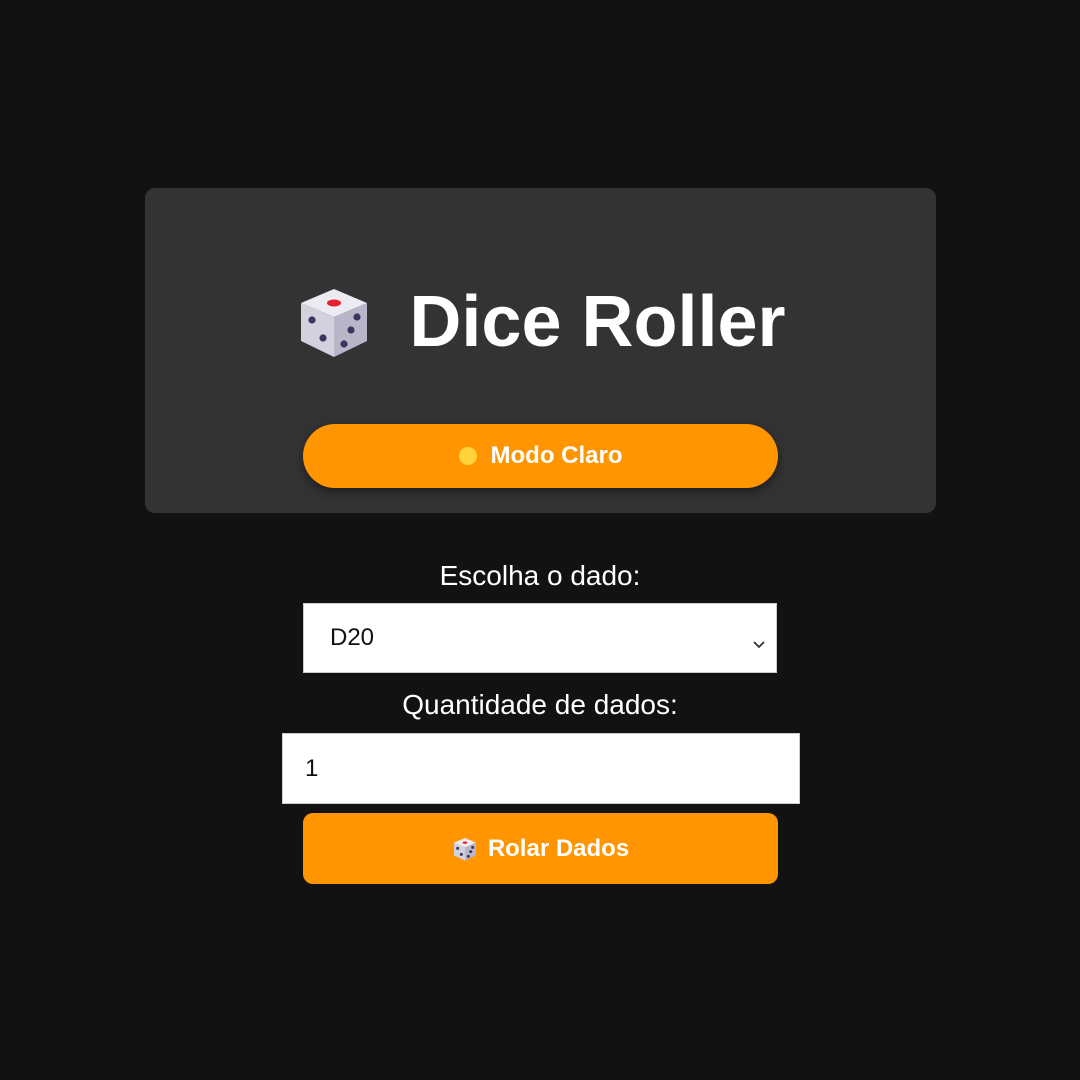  I want to click on chevron-down-icon, so click(759, 644).